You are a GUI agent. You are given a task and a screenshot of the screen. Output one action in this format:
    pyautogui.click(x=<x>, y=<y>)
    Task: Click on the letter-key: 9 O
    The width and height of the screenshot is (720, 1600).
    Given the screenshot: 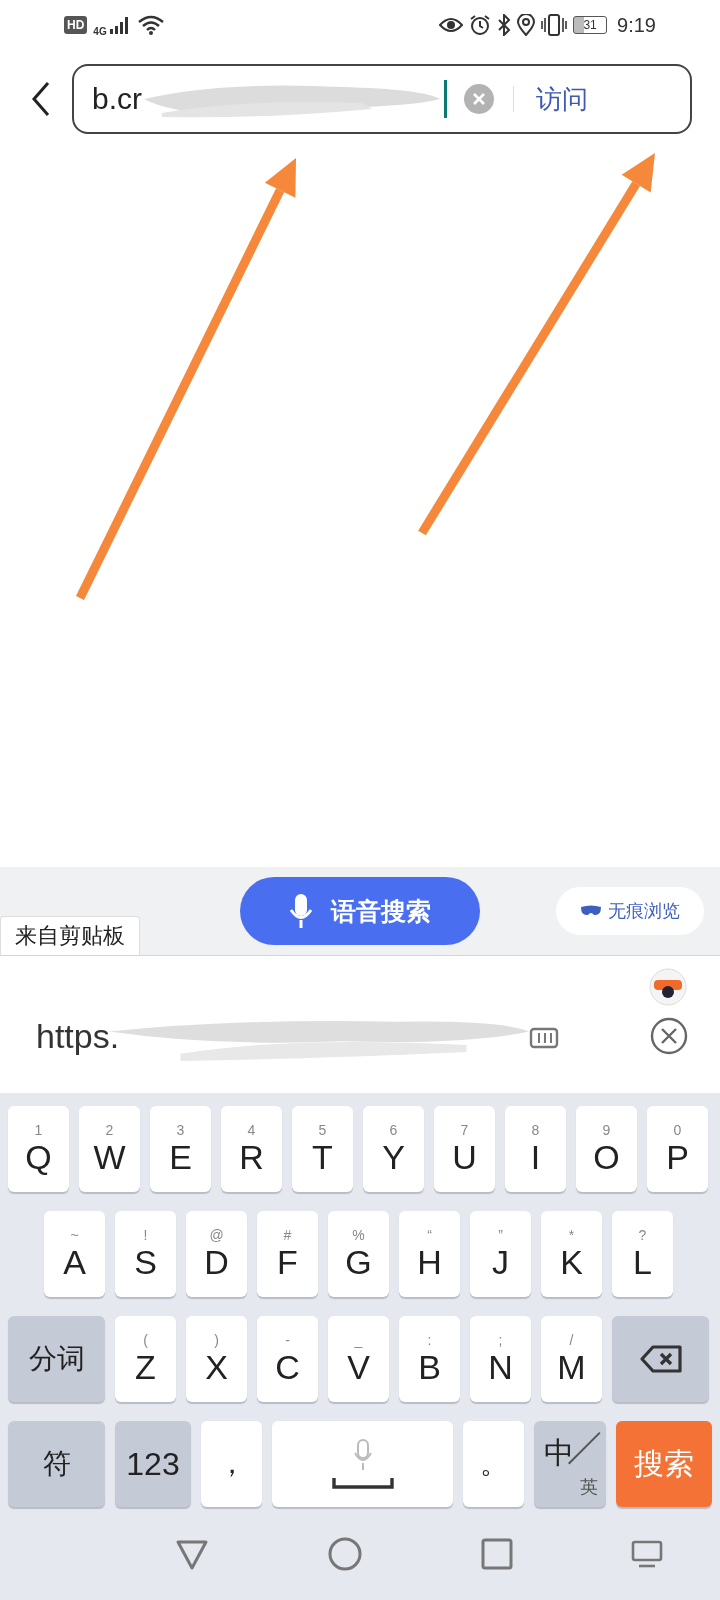 What is the action you would take?
    pyautogui.click(x=606, y=1149)
    